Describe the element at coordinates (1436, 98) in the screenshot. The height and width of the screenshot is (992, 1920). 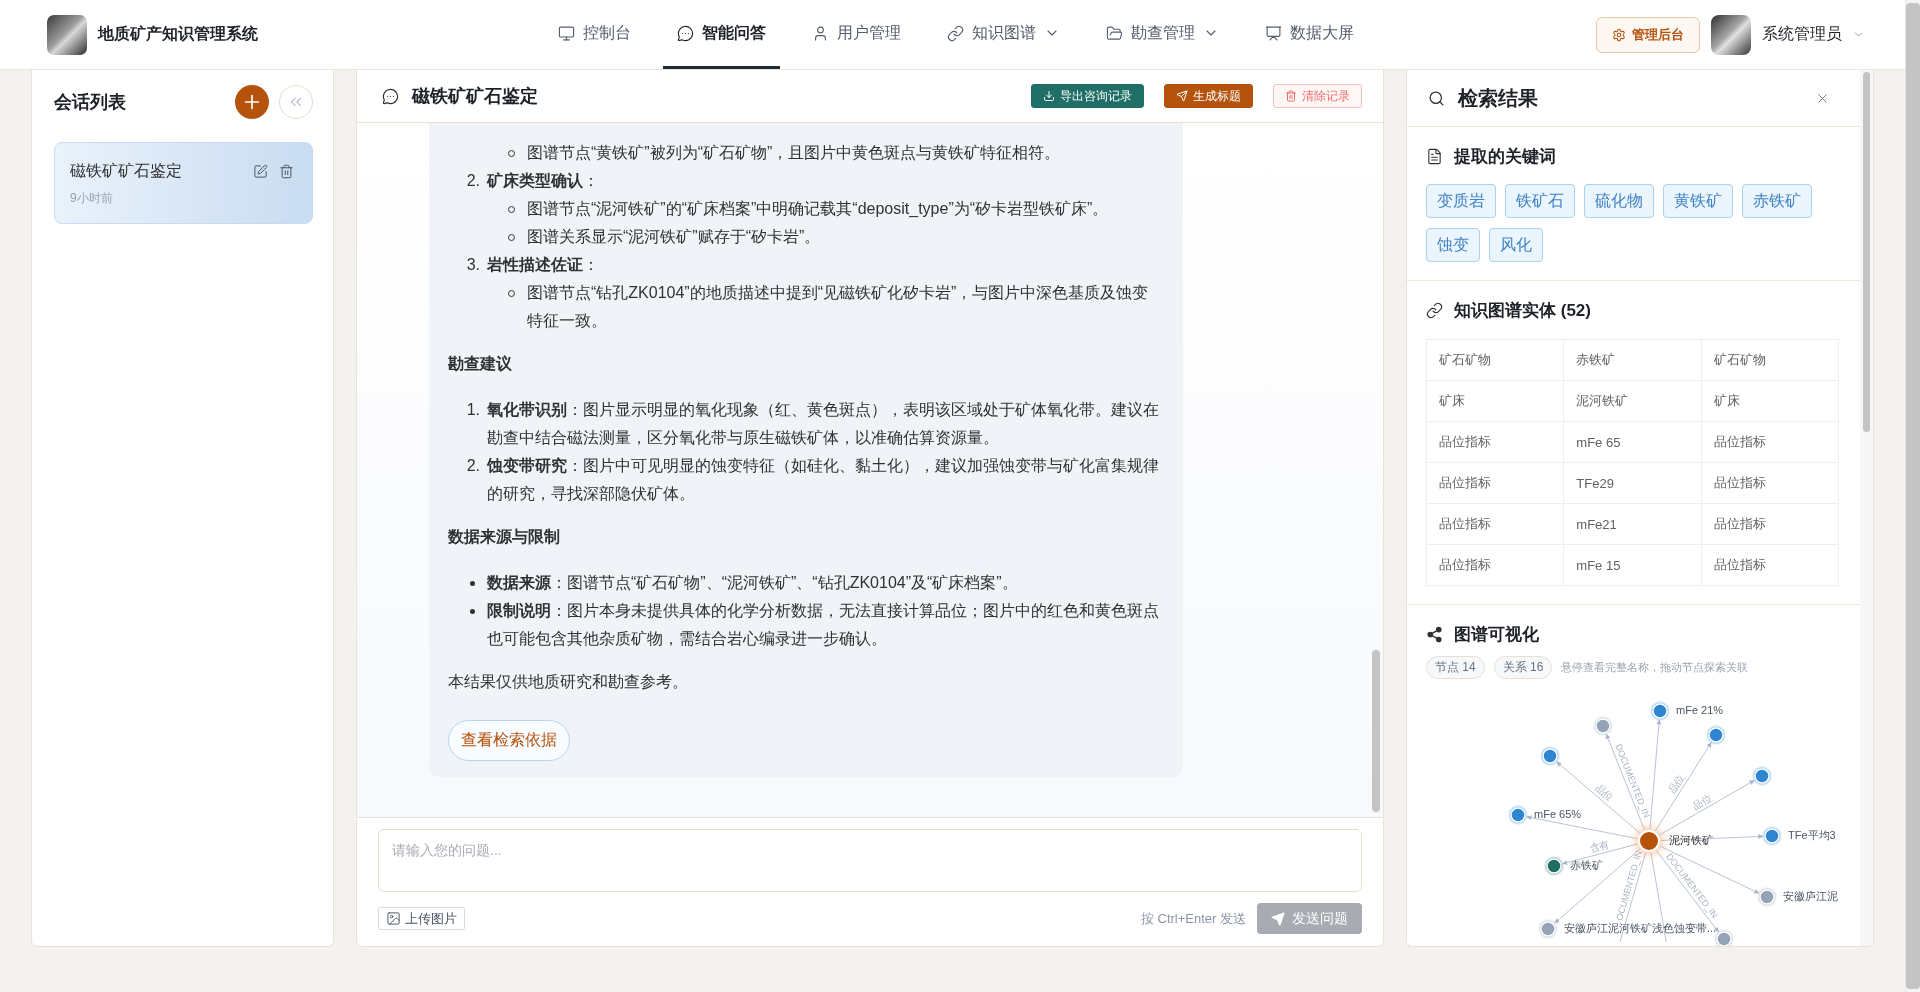
I see `search-icon` at that location.